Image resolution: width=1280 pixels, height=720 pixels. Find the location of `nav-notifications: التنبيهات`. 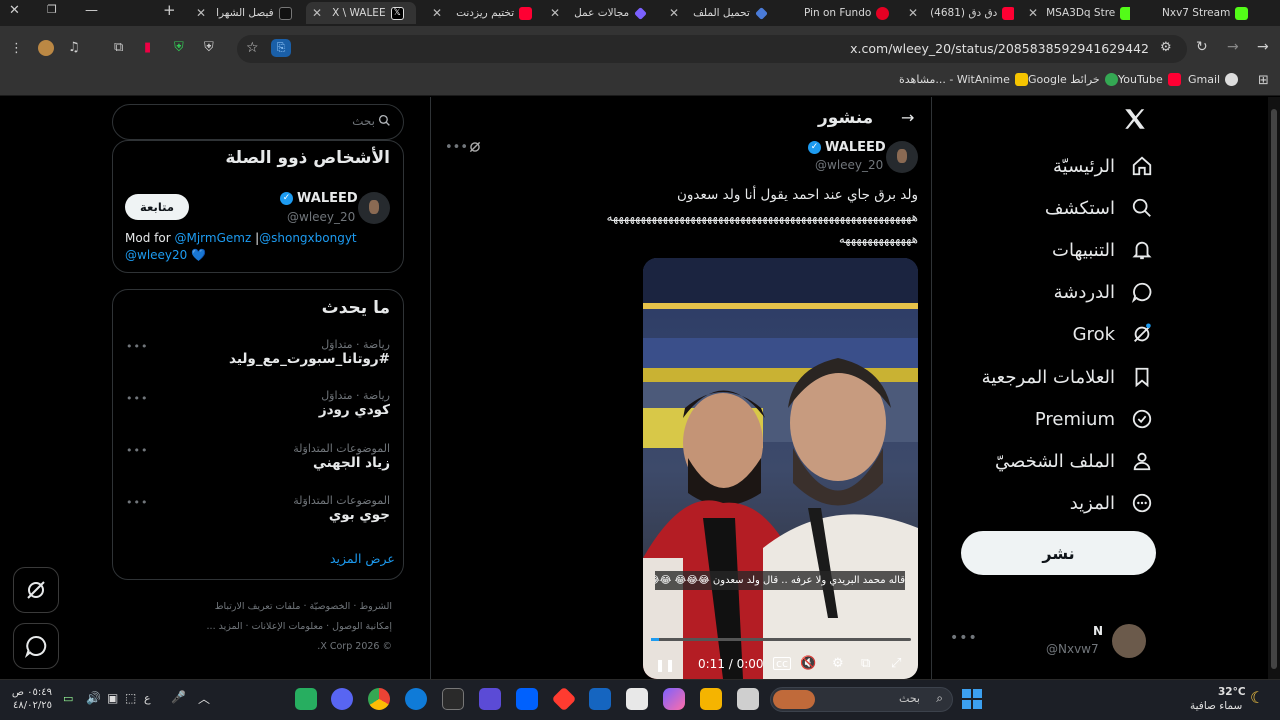

nav-notifications: التنبيهات is located at coordinates (1103, 250).